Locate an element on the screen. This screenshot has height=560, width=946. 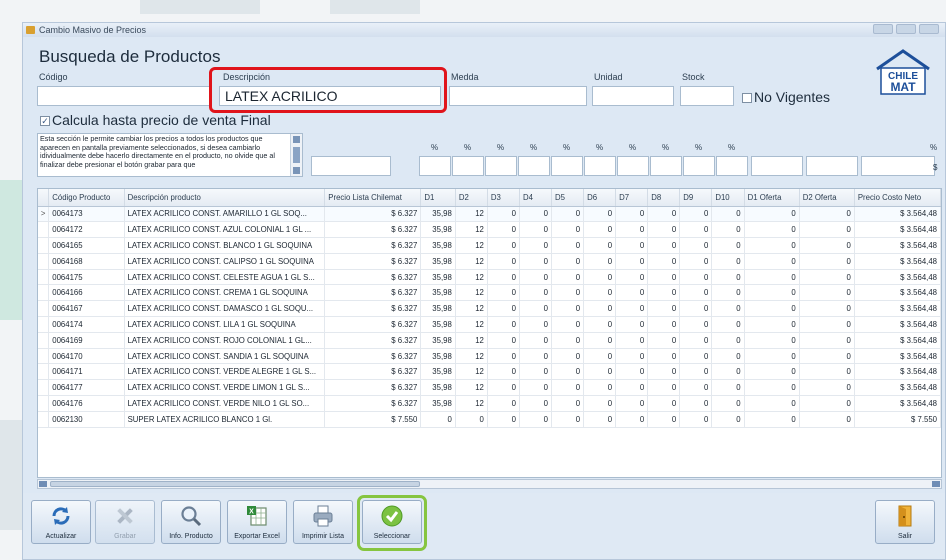
scroll-down-icon is located at coordinates (296, 170).